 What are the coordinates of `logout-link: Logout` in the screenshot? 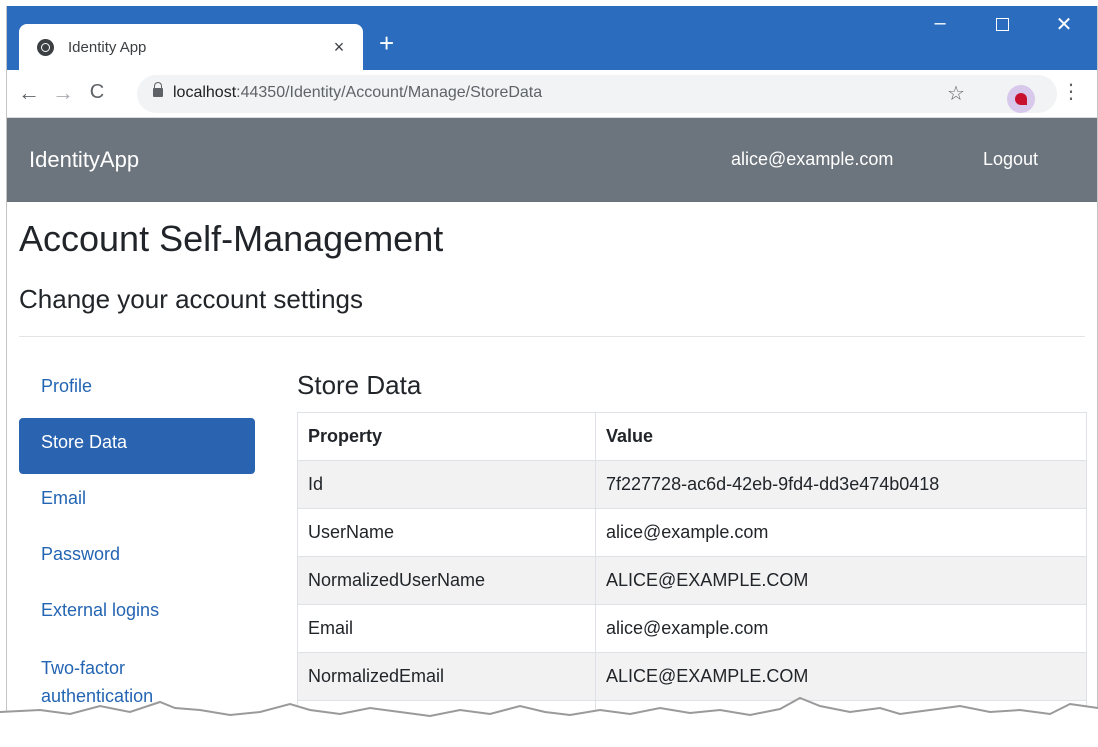 It's located at (1010, 159).